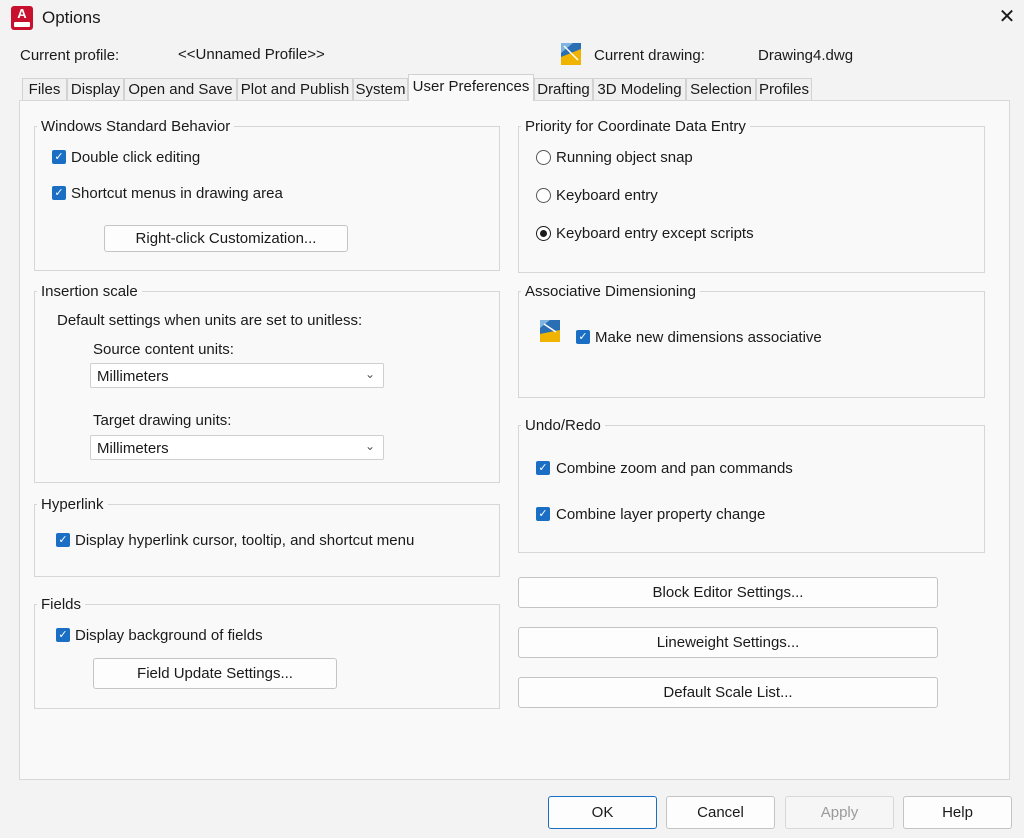 This screenshot has width=1024, height=838. I want to click on close-icon: ✕, so click(1007, 17).